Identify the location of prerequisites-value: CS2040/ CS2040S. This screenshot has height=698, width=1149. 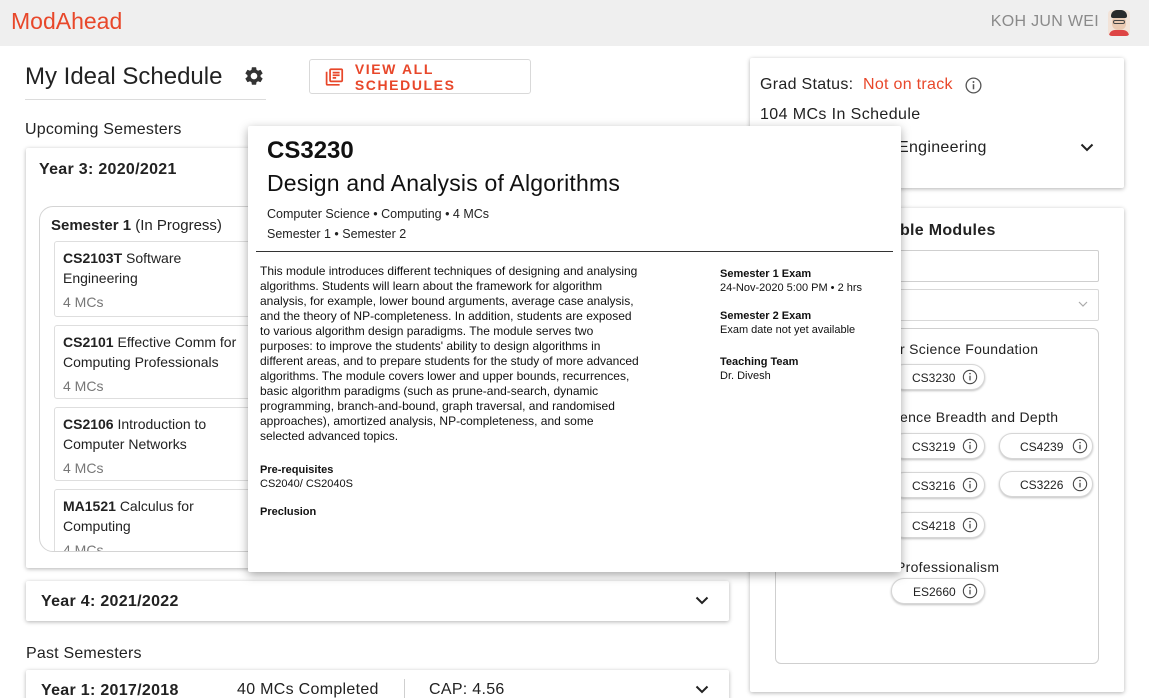
(306, 484).